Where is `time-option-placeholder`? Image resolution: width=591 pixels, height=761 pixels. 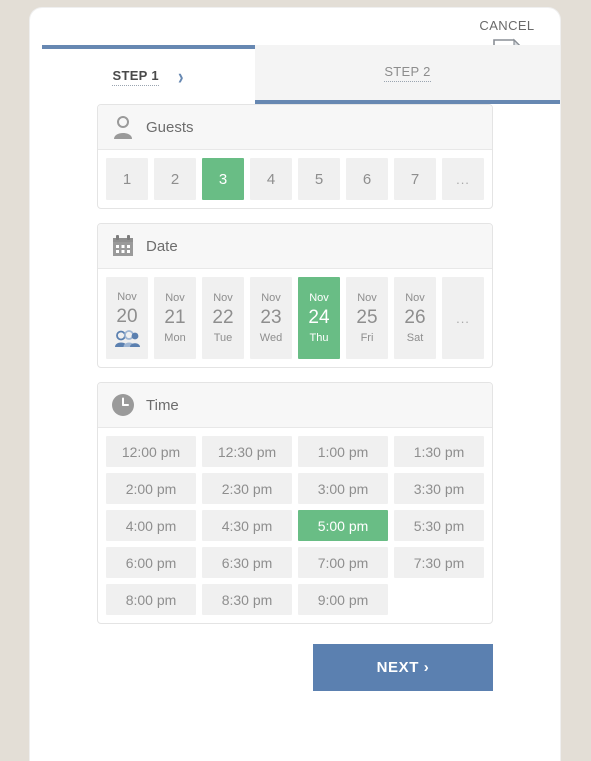 time-option-placeholder is located at coordinates (439, 599).